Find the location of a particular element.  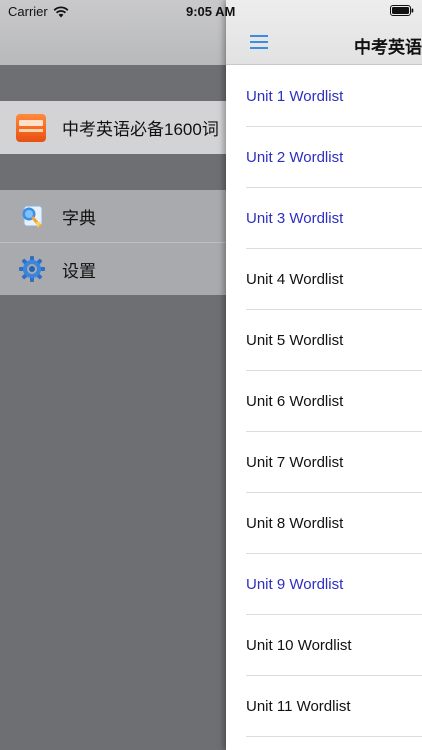

menu-label-settings: 设置 is located at coordinates (79, 271).